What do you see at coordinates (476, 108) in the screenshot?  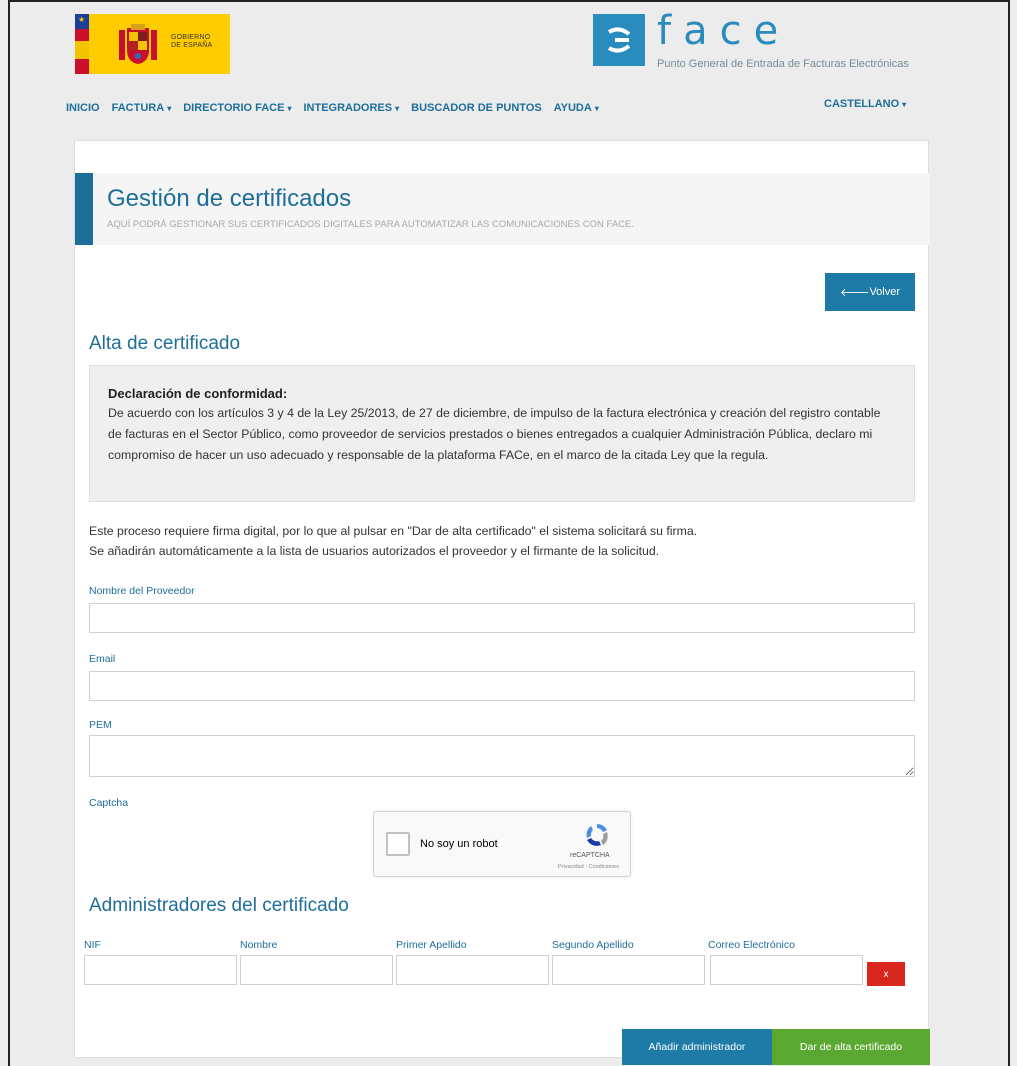 I see `nav-item-buscador-de-puntos: BUSCADOR DE PUNTOS` at bounding box center [476, 108].